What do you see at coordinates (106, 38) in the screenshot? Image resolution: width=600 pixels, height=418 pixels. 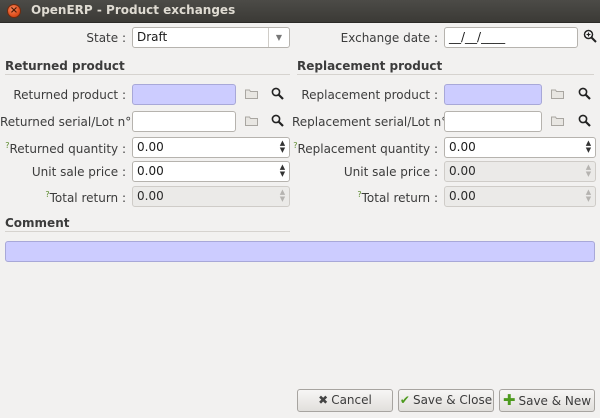 I see `state-label: State :` at bounding box center [106, 38].